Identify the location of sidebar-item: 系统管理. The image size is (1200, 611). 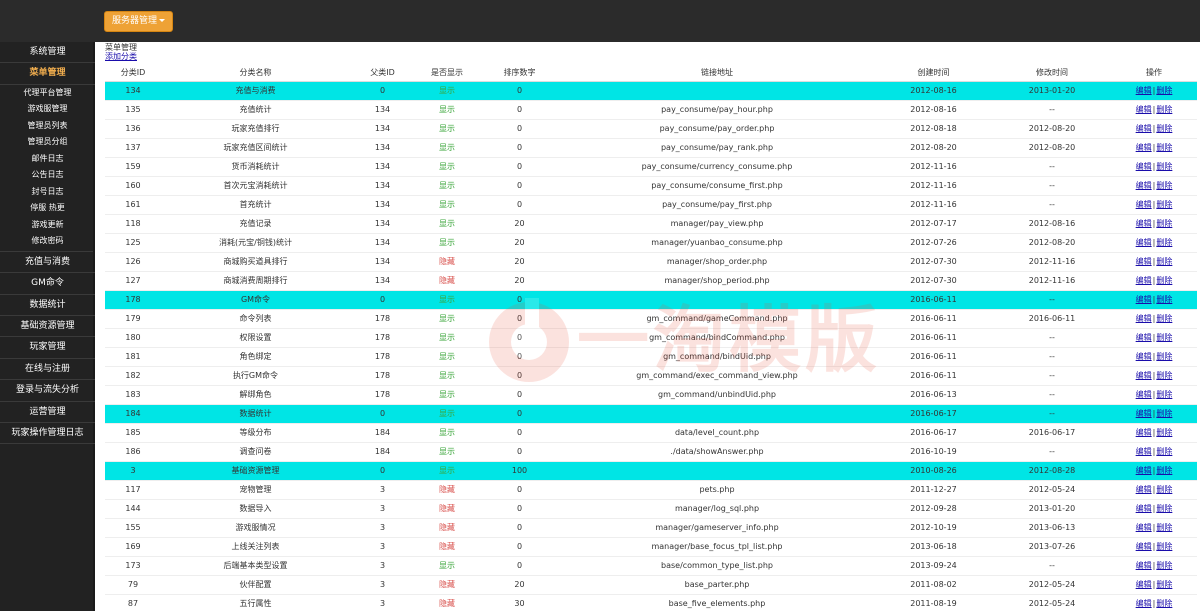
(47, 53).